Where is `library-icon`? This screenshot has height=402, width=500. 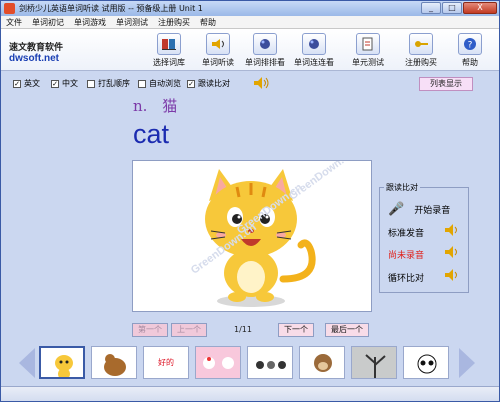 library-icon is located at coordinates (169, 44).